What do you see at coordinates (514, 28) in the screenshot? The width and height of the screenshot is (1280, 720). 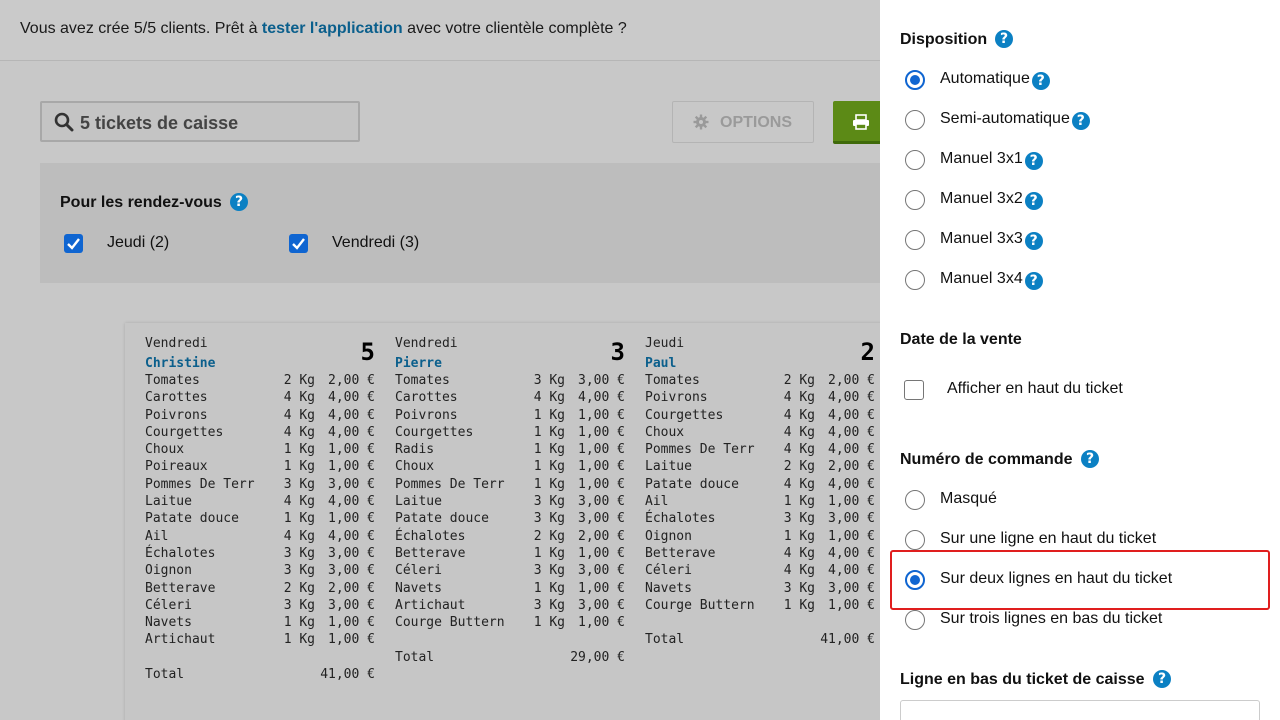 I see `banner-text-after: avec votre clientèle complète ?` at bounding box center [514, 28].